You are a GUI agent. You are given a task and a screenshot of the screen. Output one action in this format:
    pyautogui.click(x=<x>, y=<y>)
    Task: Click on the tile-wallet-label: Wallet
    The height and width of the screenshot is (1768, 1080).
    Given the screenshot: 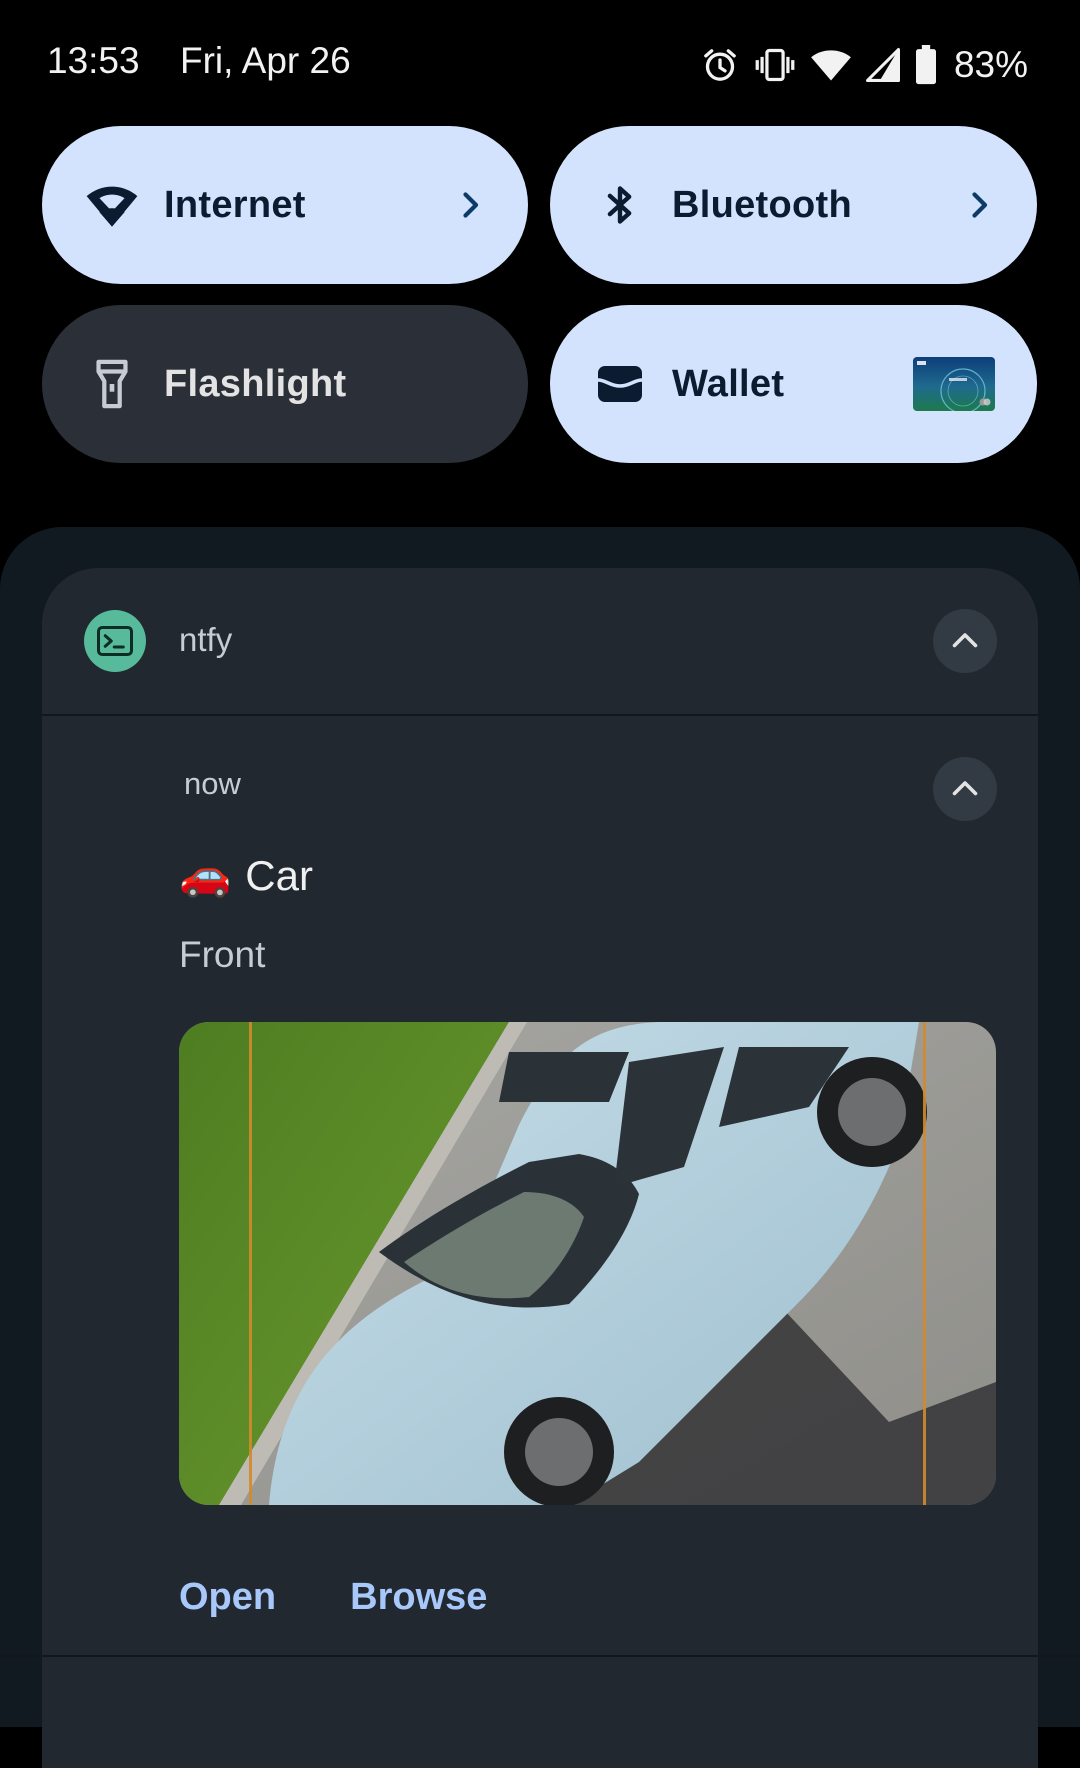 What is the action you would take?
    pyautogui.click(x=728, y=383)
    